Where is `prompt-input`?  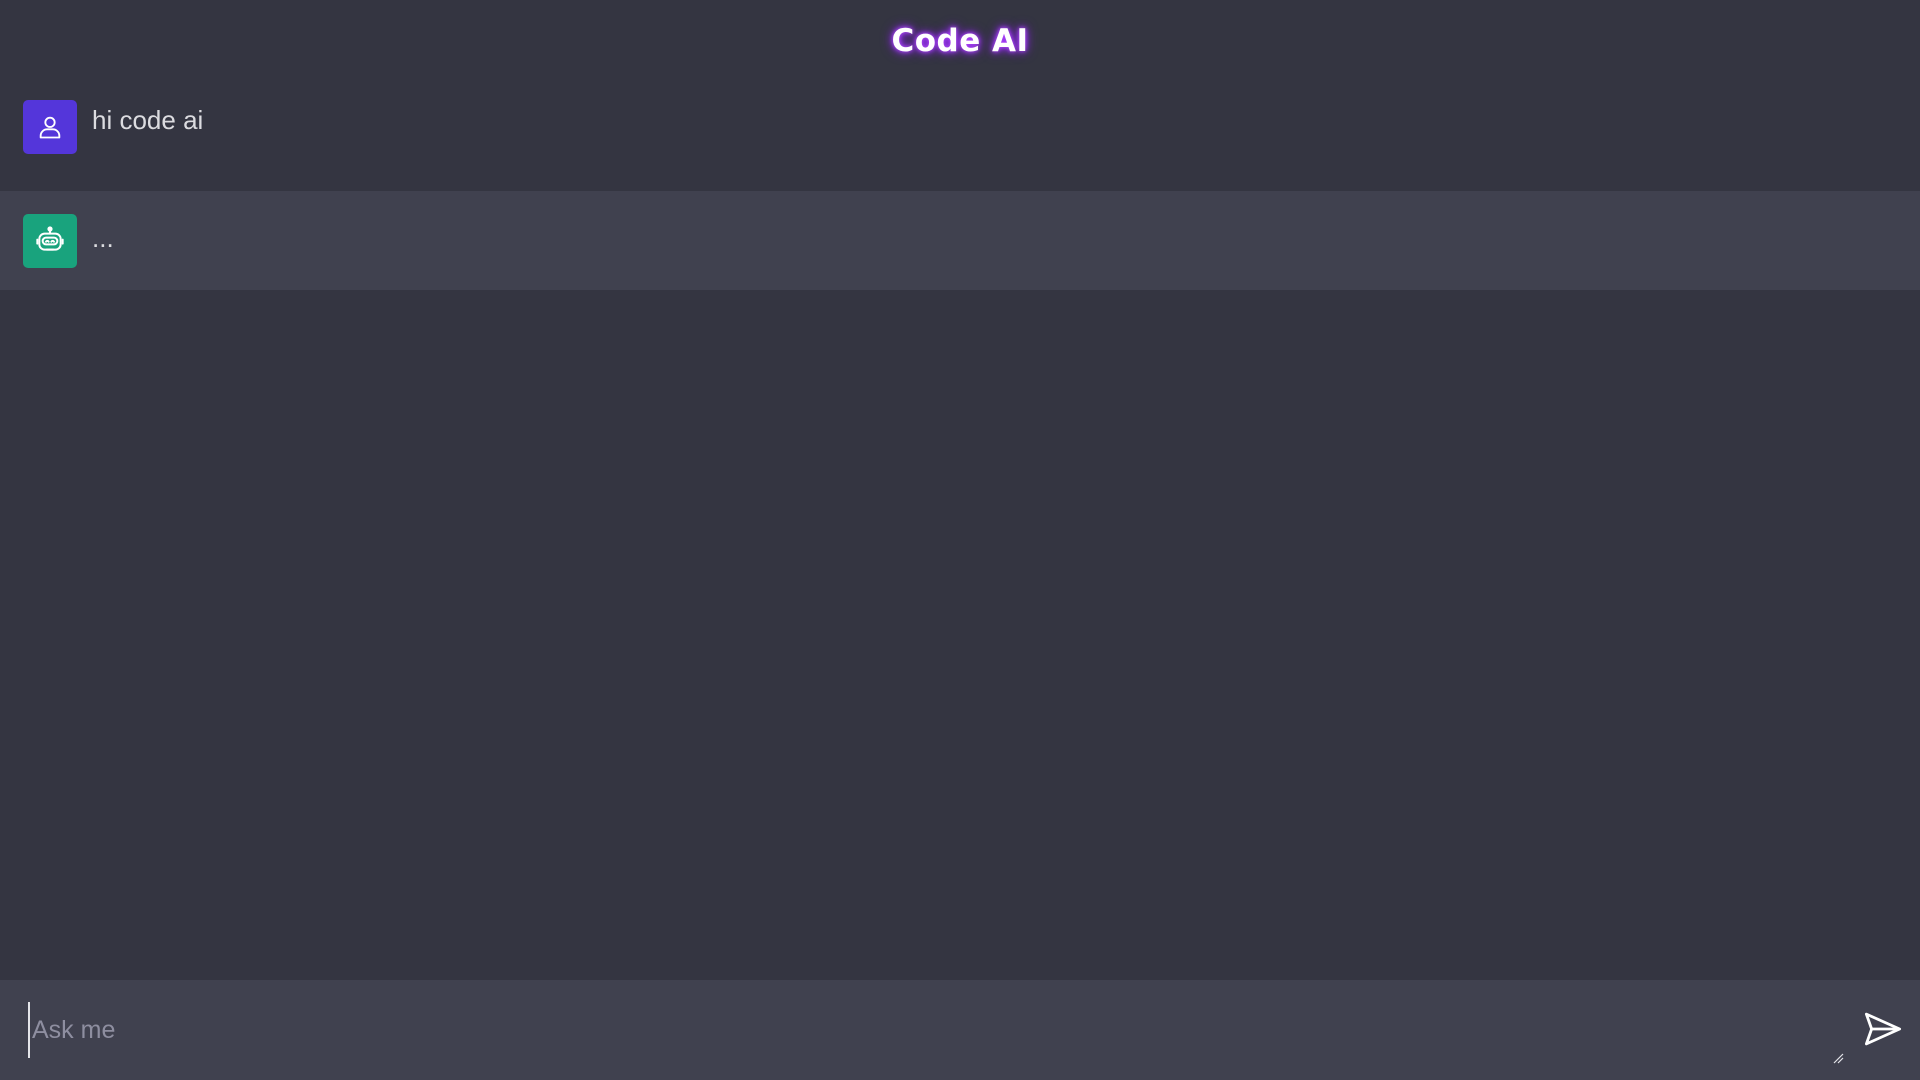
prompt-input is located at coordinates (933, 1030).